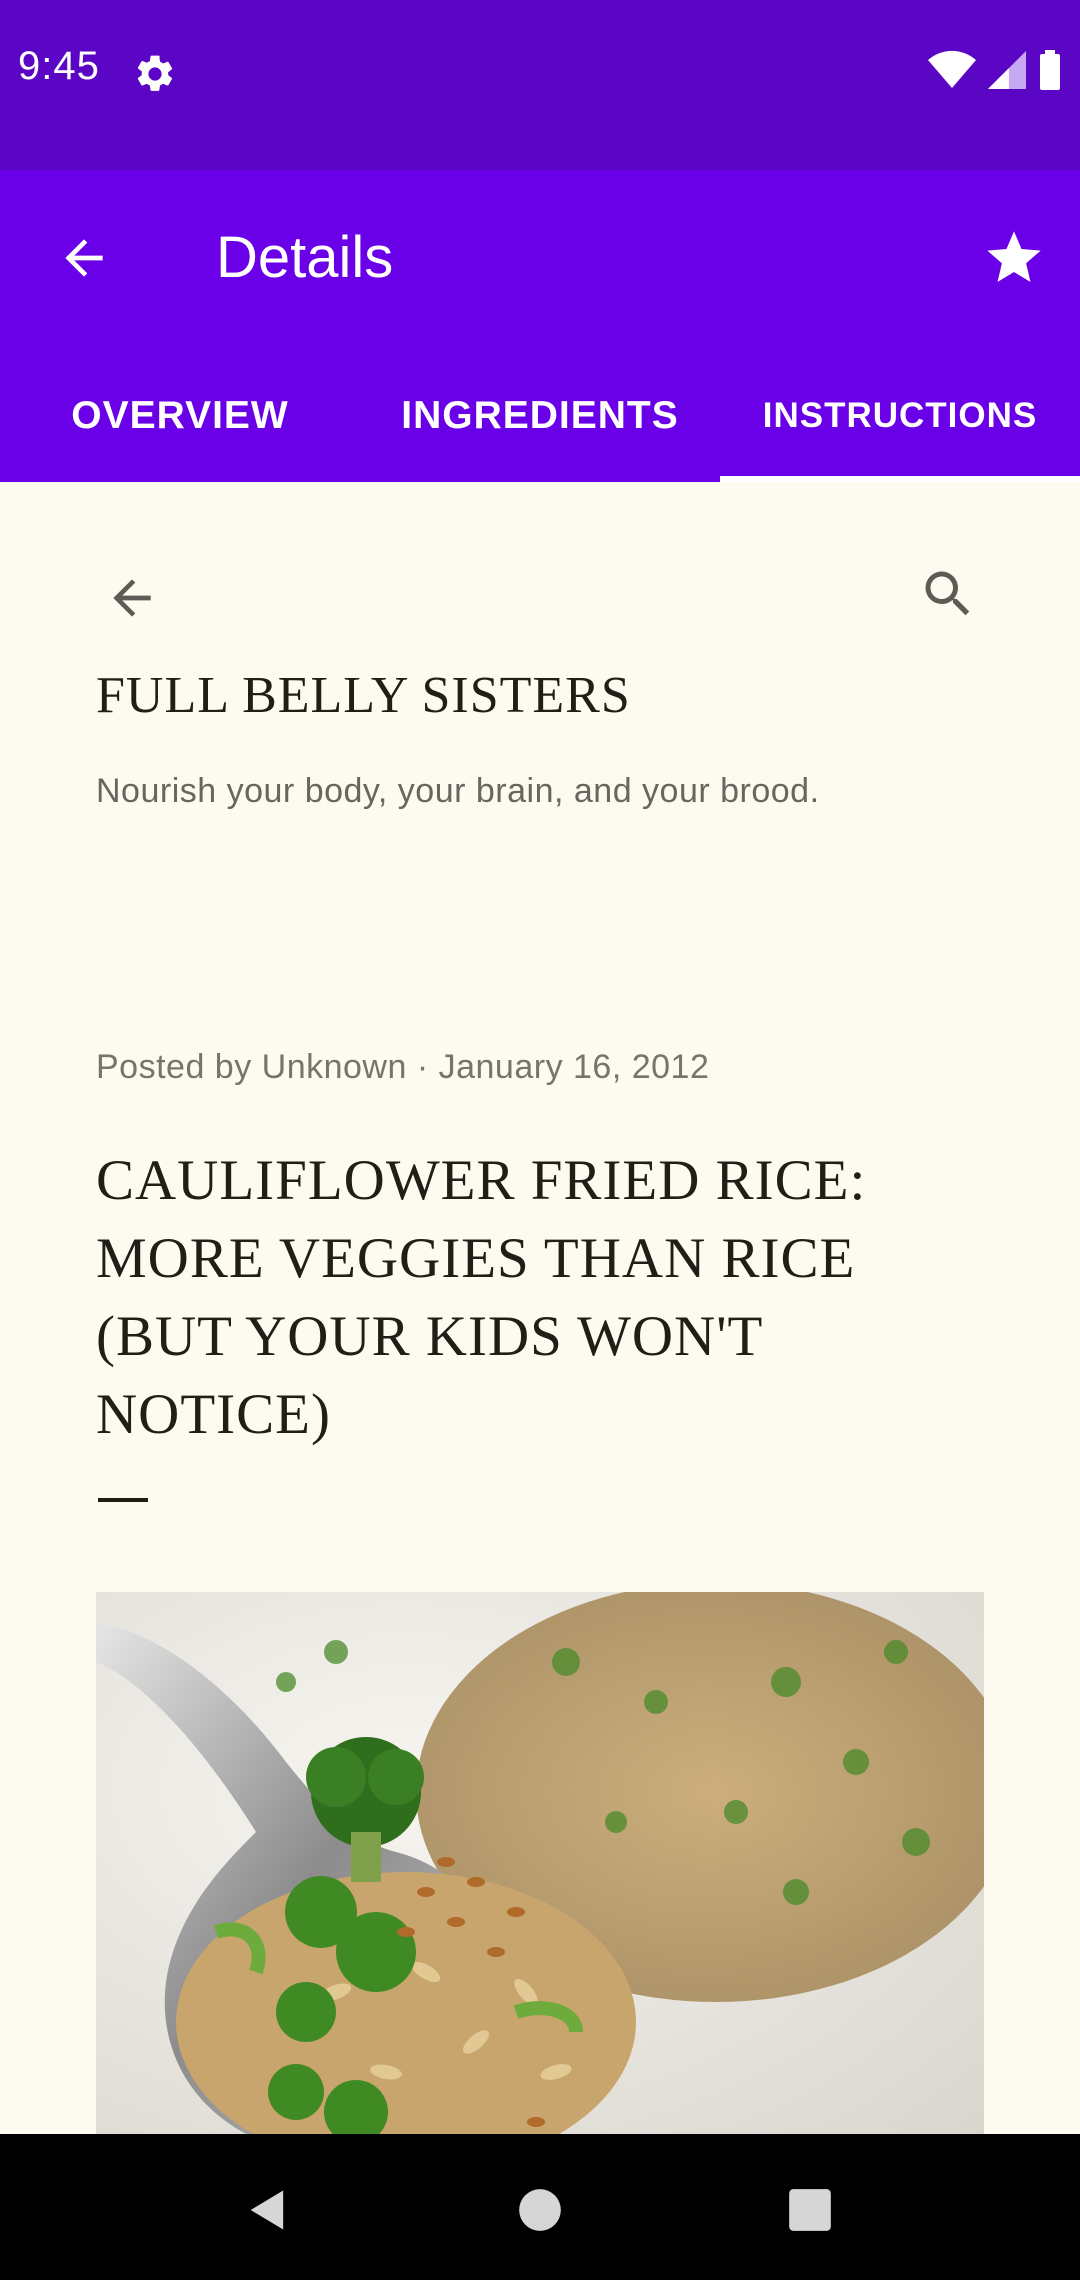 The height and width of the screenshot is (2280, 1080). What do you see at coordinates (540, 85) in the screenshot?
I see `status-bar: 9:45` at bounding box center [540, 85].